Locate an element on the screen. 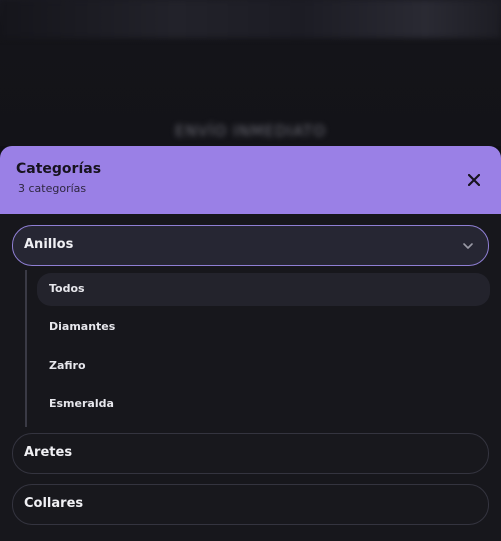  blurred-banner is located at coordinates (250, 19).